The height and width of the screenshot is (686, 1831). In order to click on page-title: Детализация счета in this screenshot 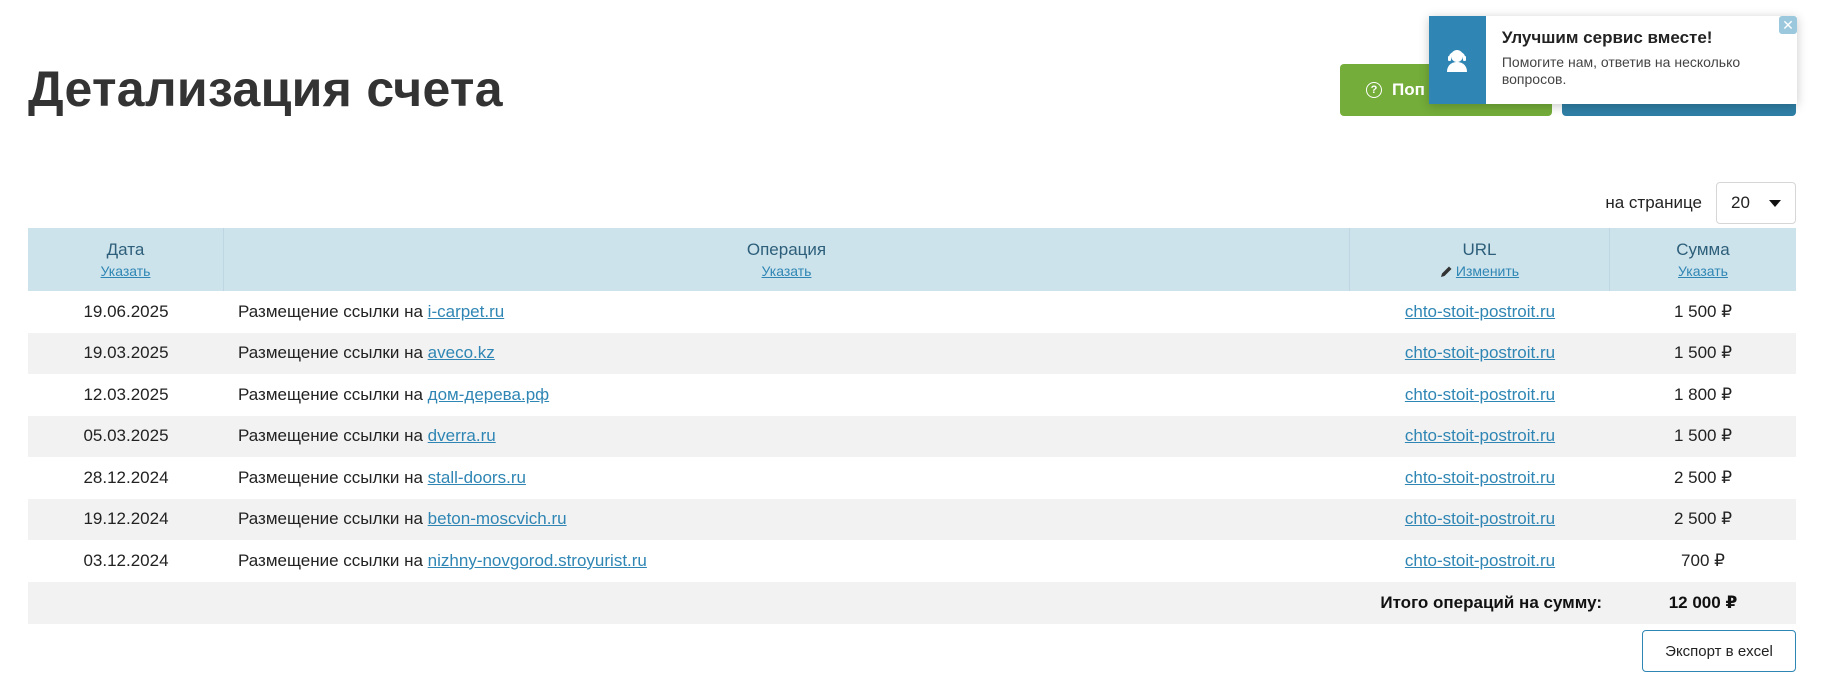, I will do `click(265, 89)`.